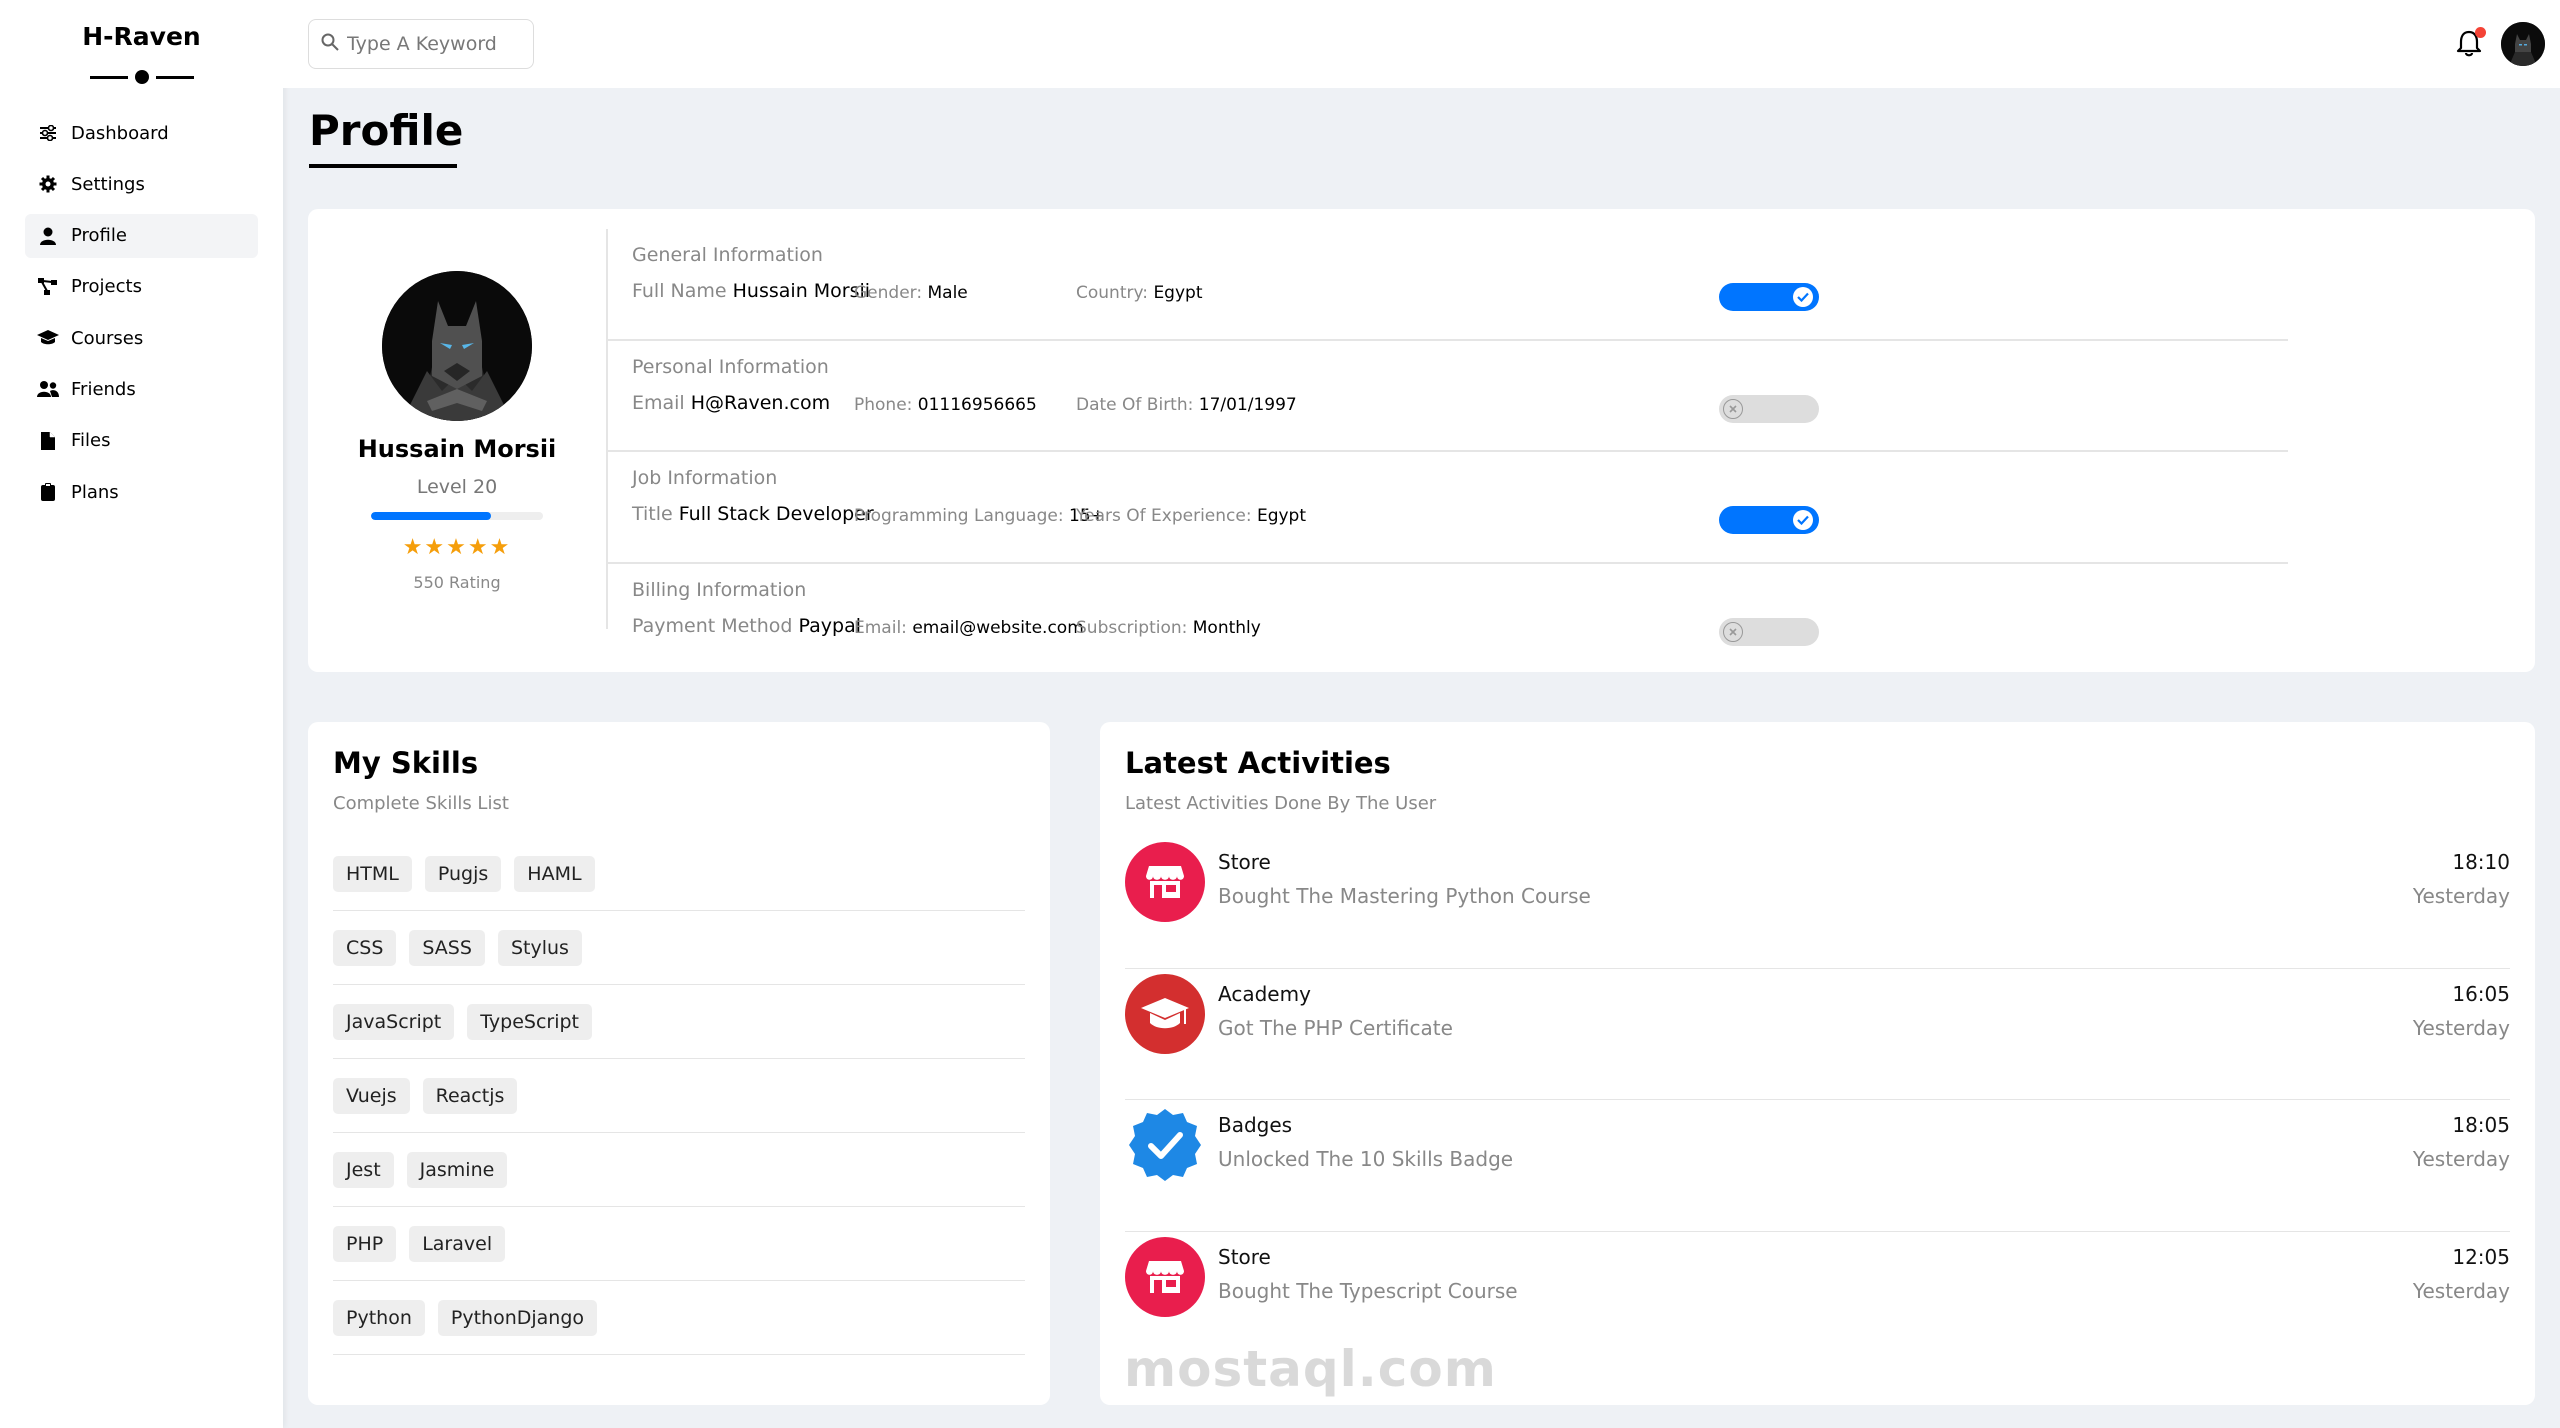 Image resolution: width=2560 pixels, height=1428 pixels. I want to click on card-subtitle: Complete Skills List, so click(421, 803).